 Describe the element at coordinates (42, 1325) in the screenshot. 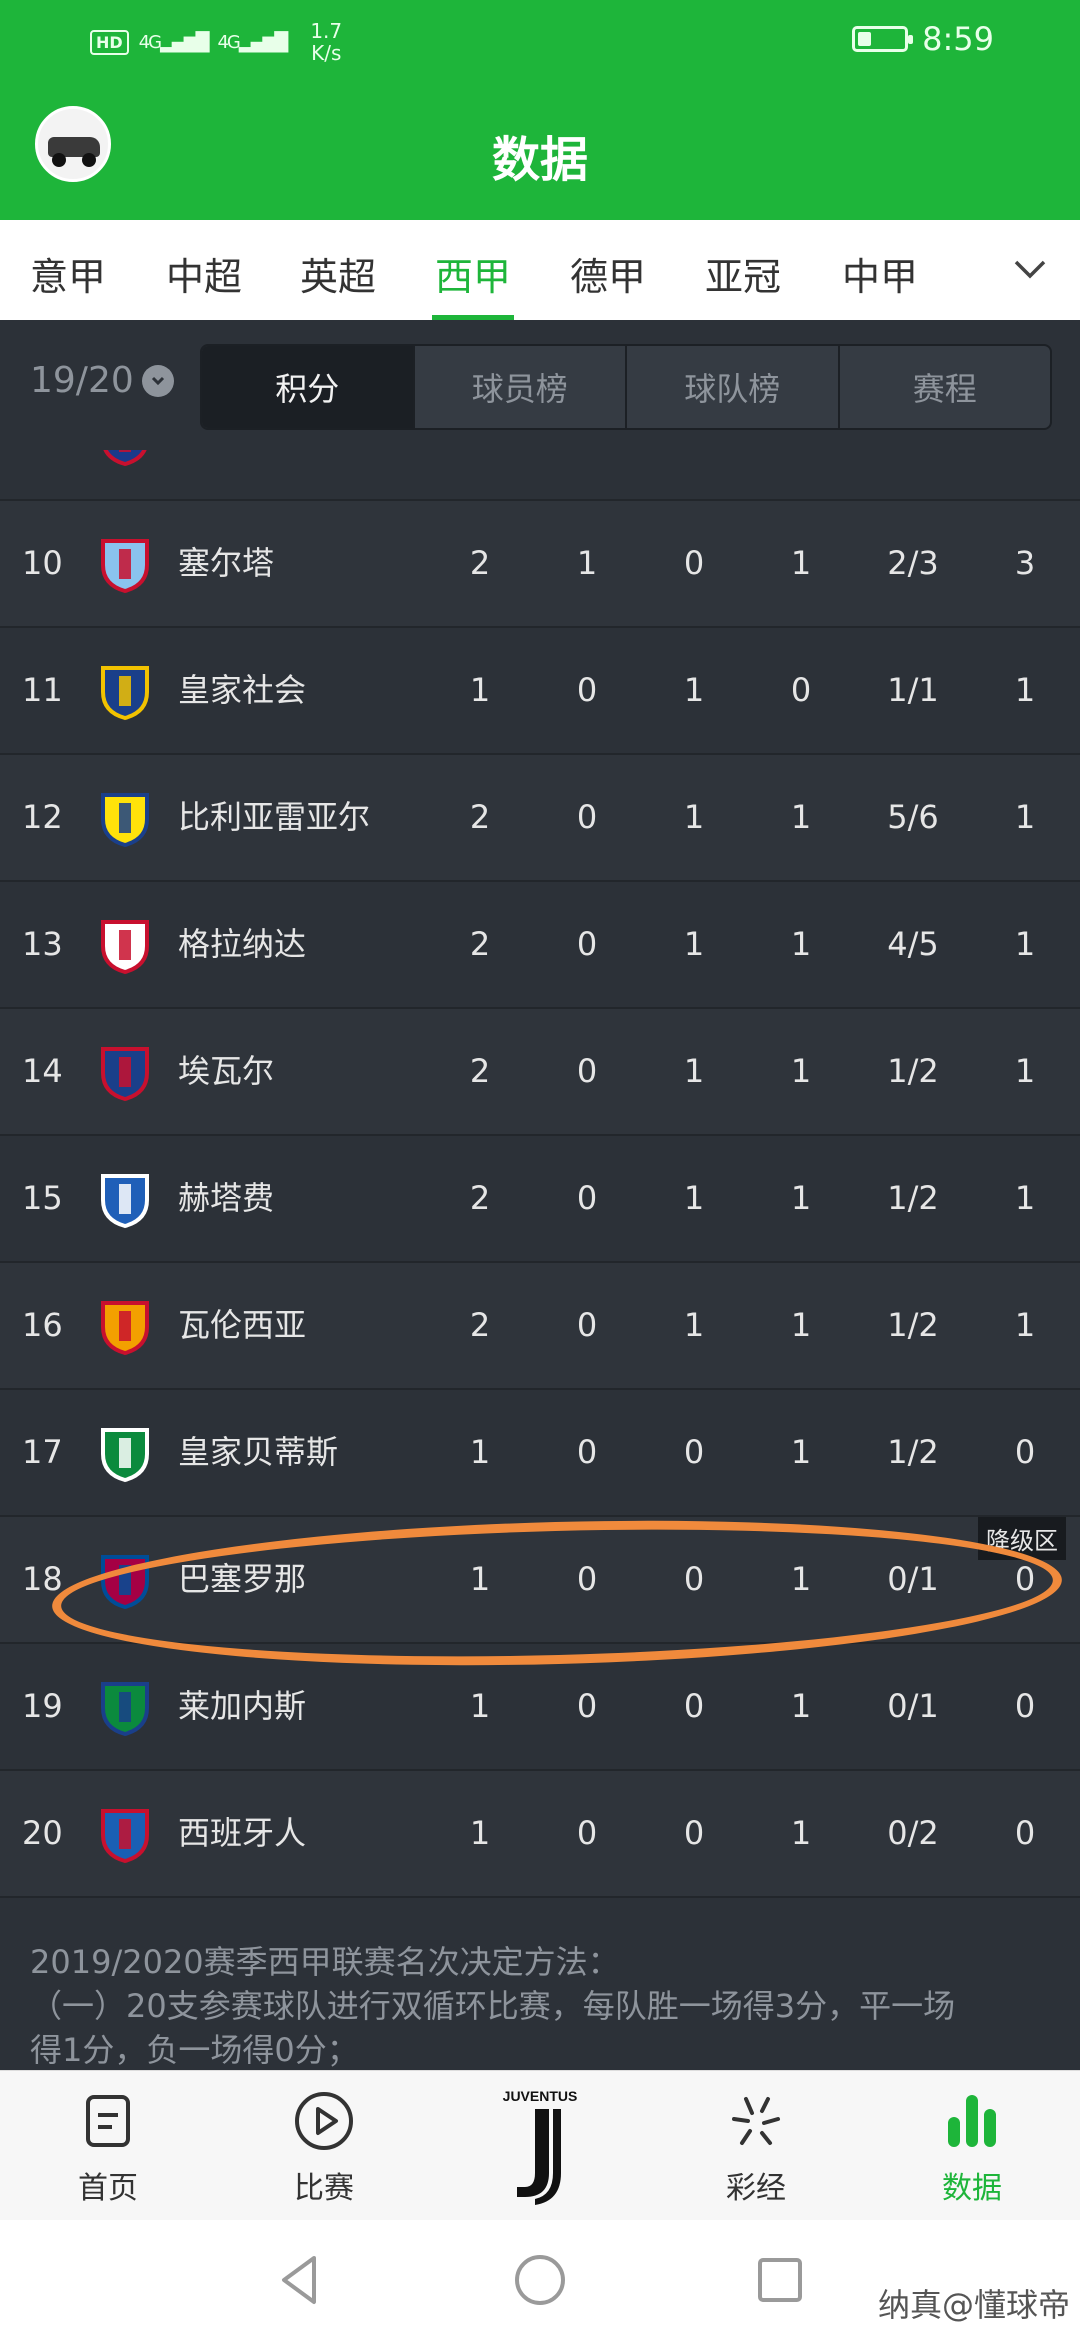

I see `rank: 16` at that location.